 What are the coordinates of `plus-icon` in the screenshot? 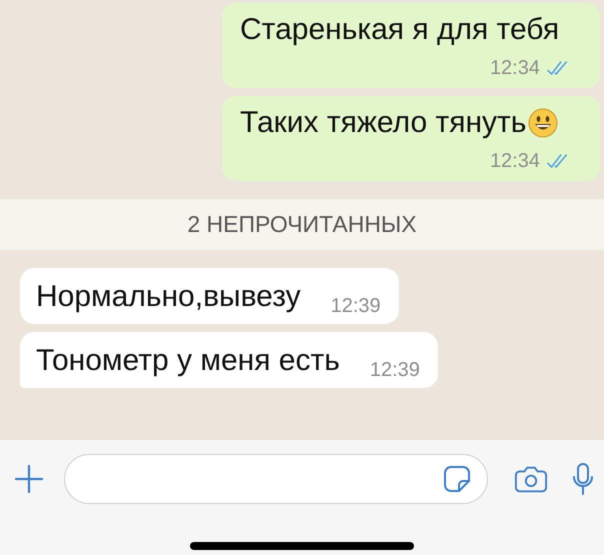 It's located at (29, 479).